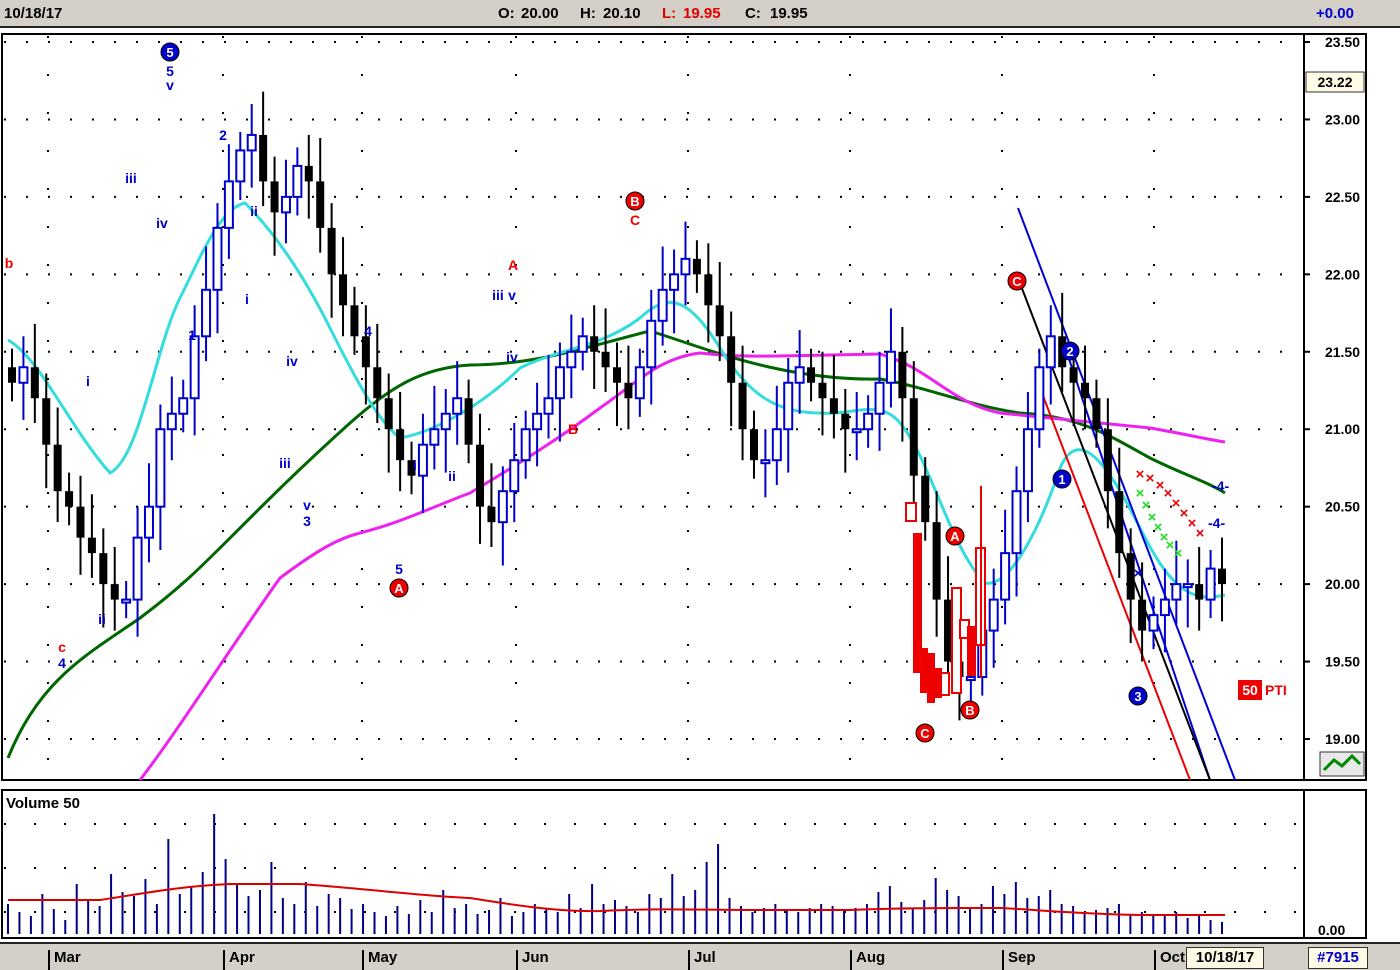  I want to click on x-marker-red: ×, so click(1200, 533).